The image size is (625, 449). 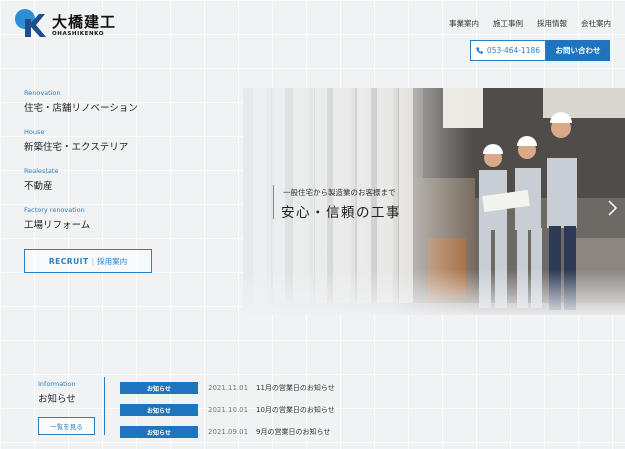 What do you see at coordinates (57, 399) in the screenshot?
I see `info-label-jp: お知らせ` at bounding box center [57, 399].